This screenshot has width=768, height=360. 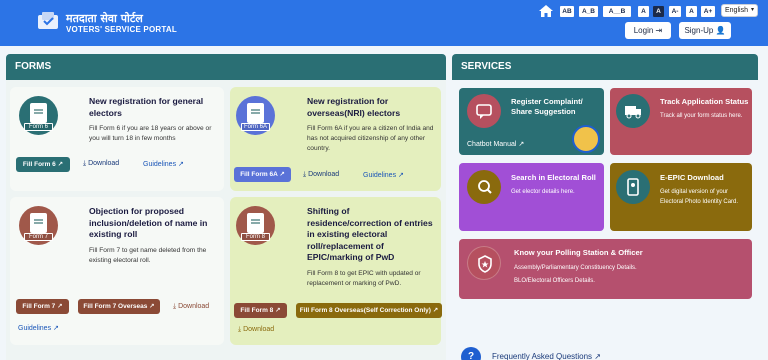 I want to click on font-spacing-medium-button: A_B, so click(x=588, y=11).